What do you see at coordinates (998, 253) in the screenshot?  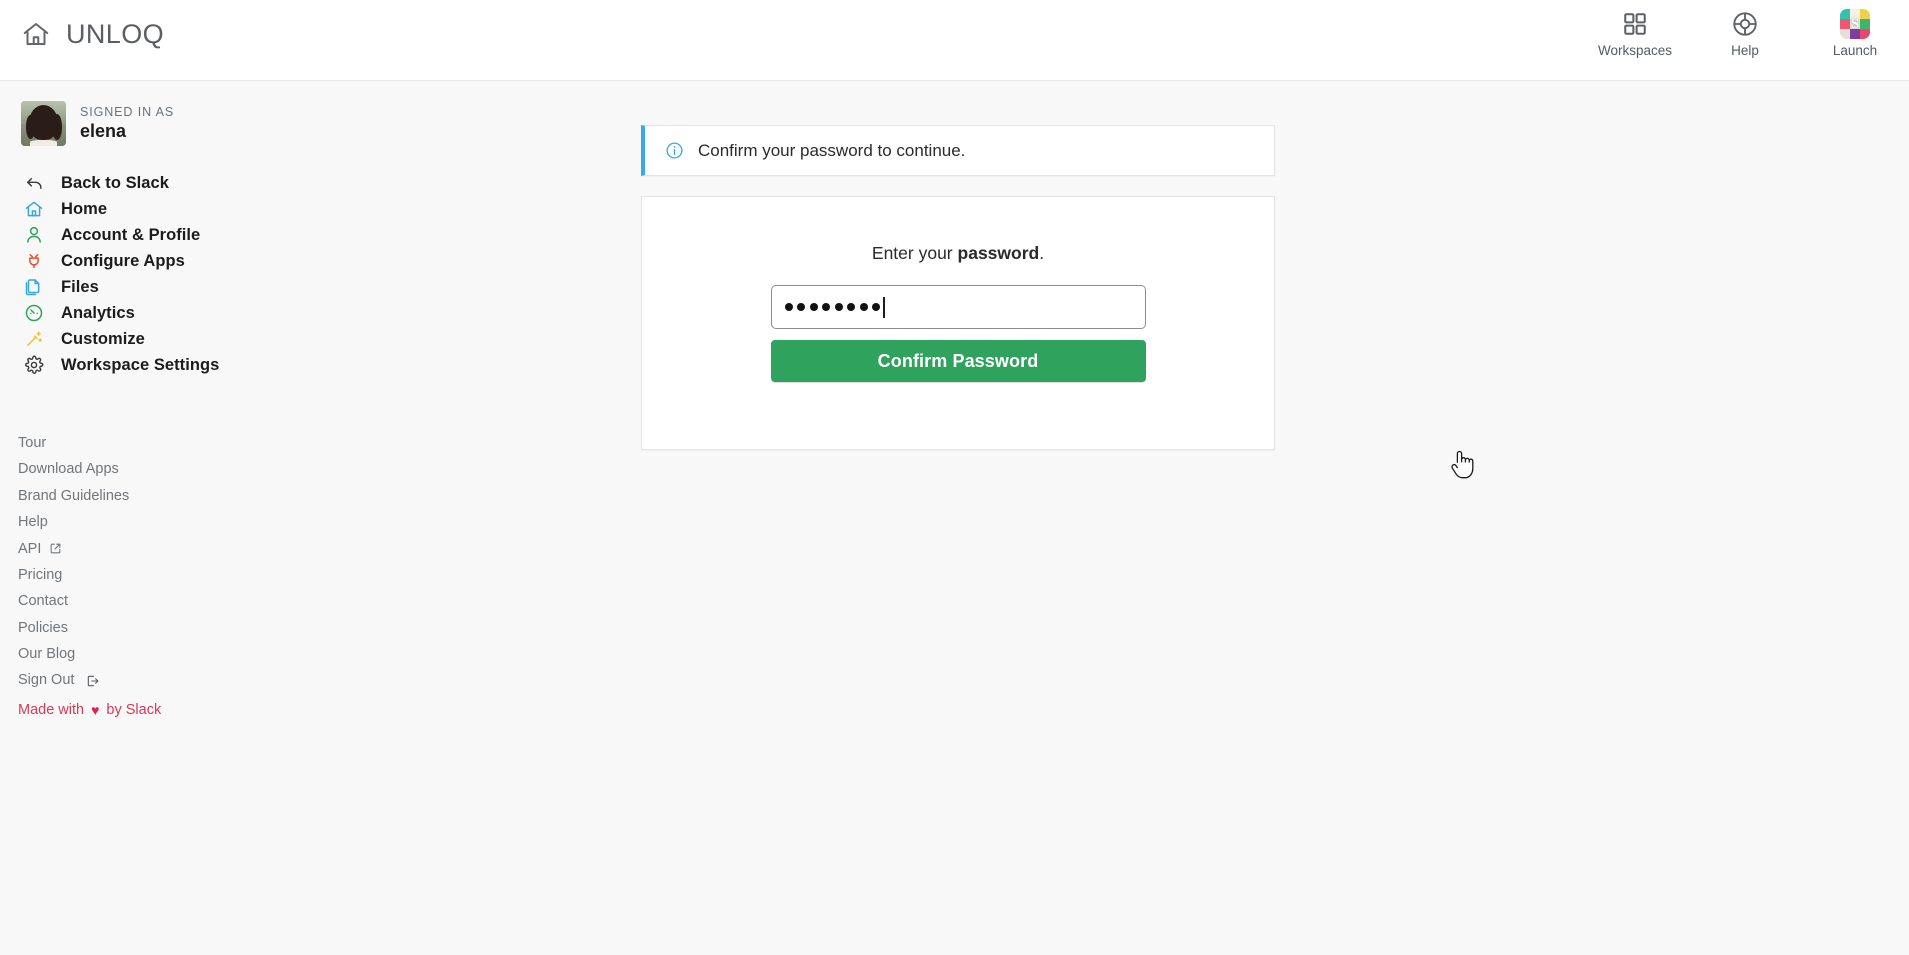 I see `form-title-strong: password` at bounding box center [998, 253].